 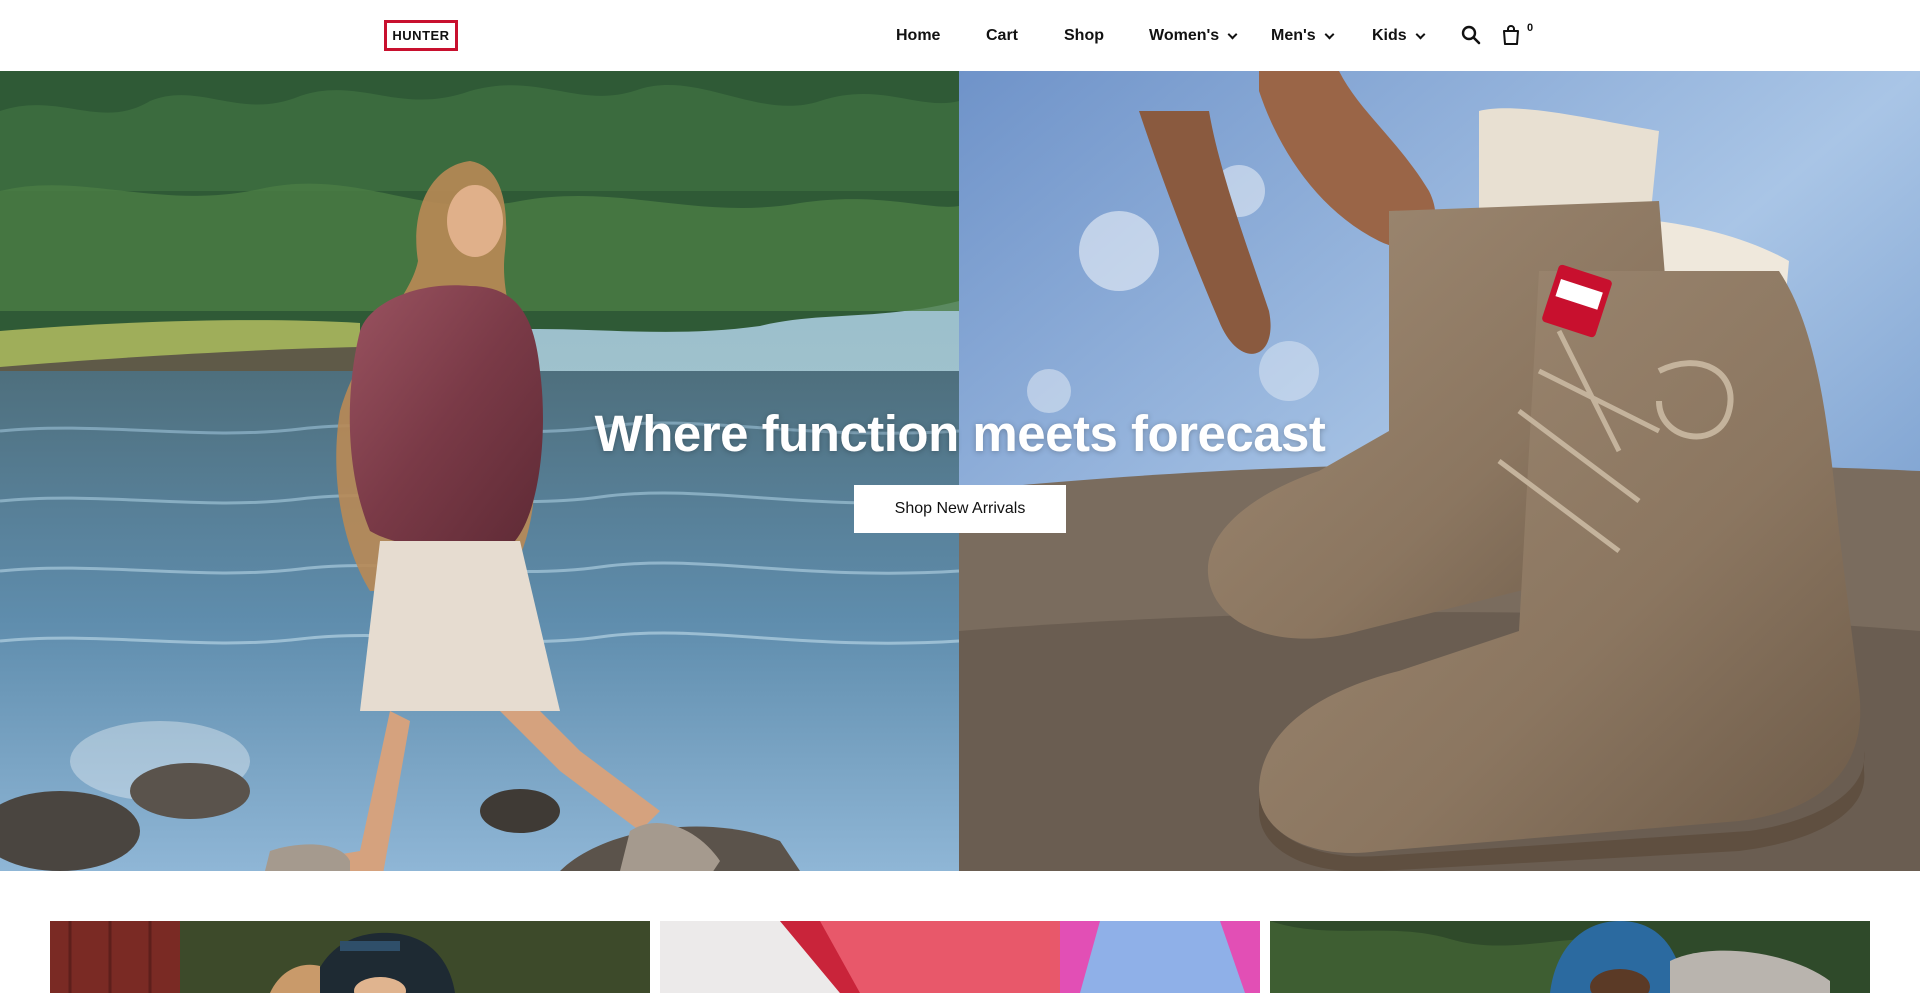 I want to click on cart-button, so click(x=1511, y=35).